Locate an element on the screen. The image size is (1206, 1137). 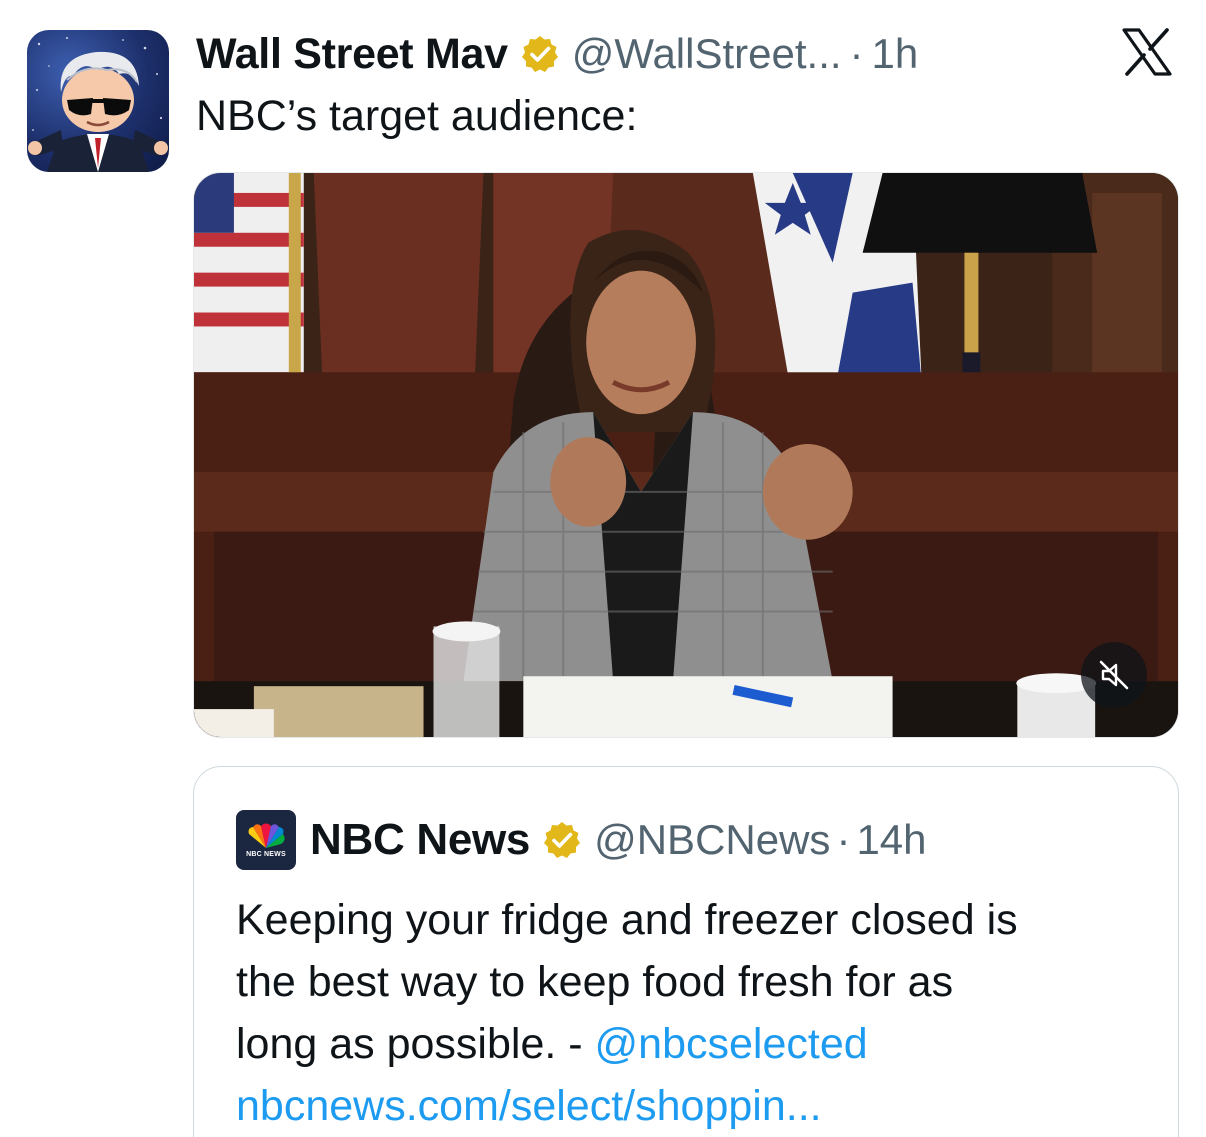
quoted-tweet-header: NBC NEWS NBC News @NBCNews · 14h is located at coordinates (581, 840).